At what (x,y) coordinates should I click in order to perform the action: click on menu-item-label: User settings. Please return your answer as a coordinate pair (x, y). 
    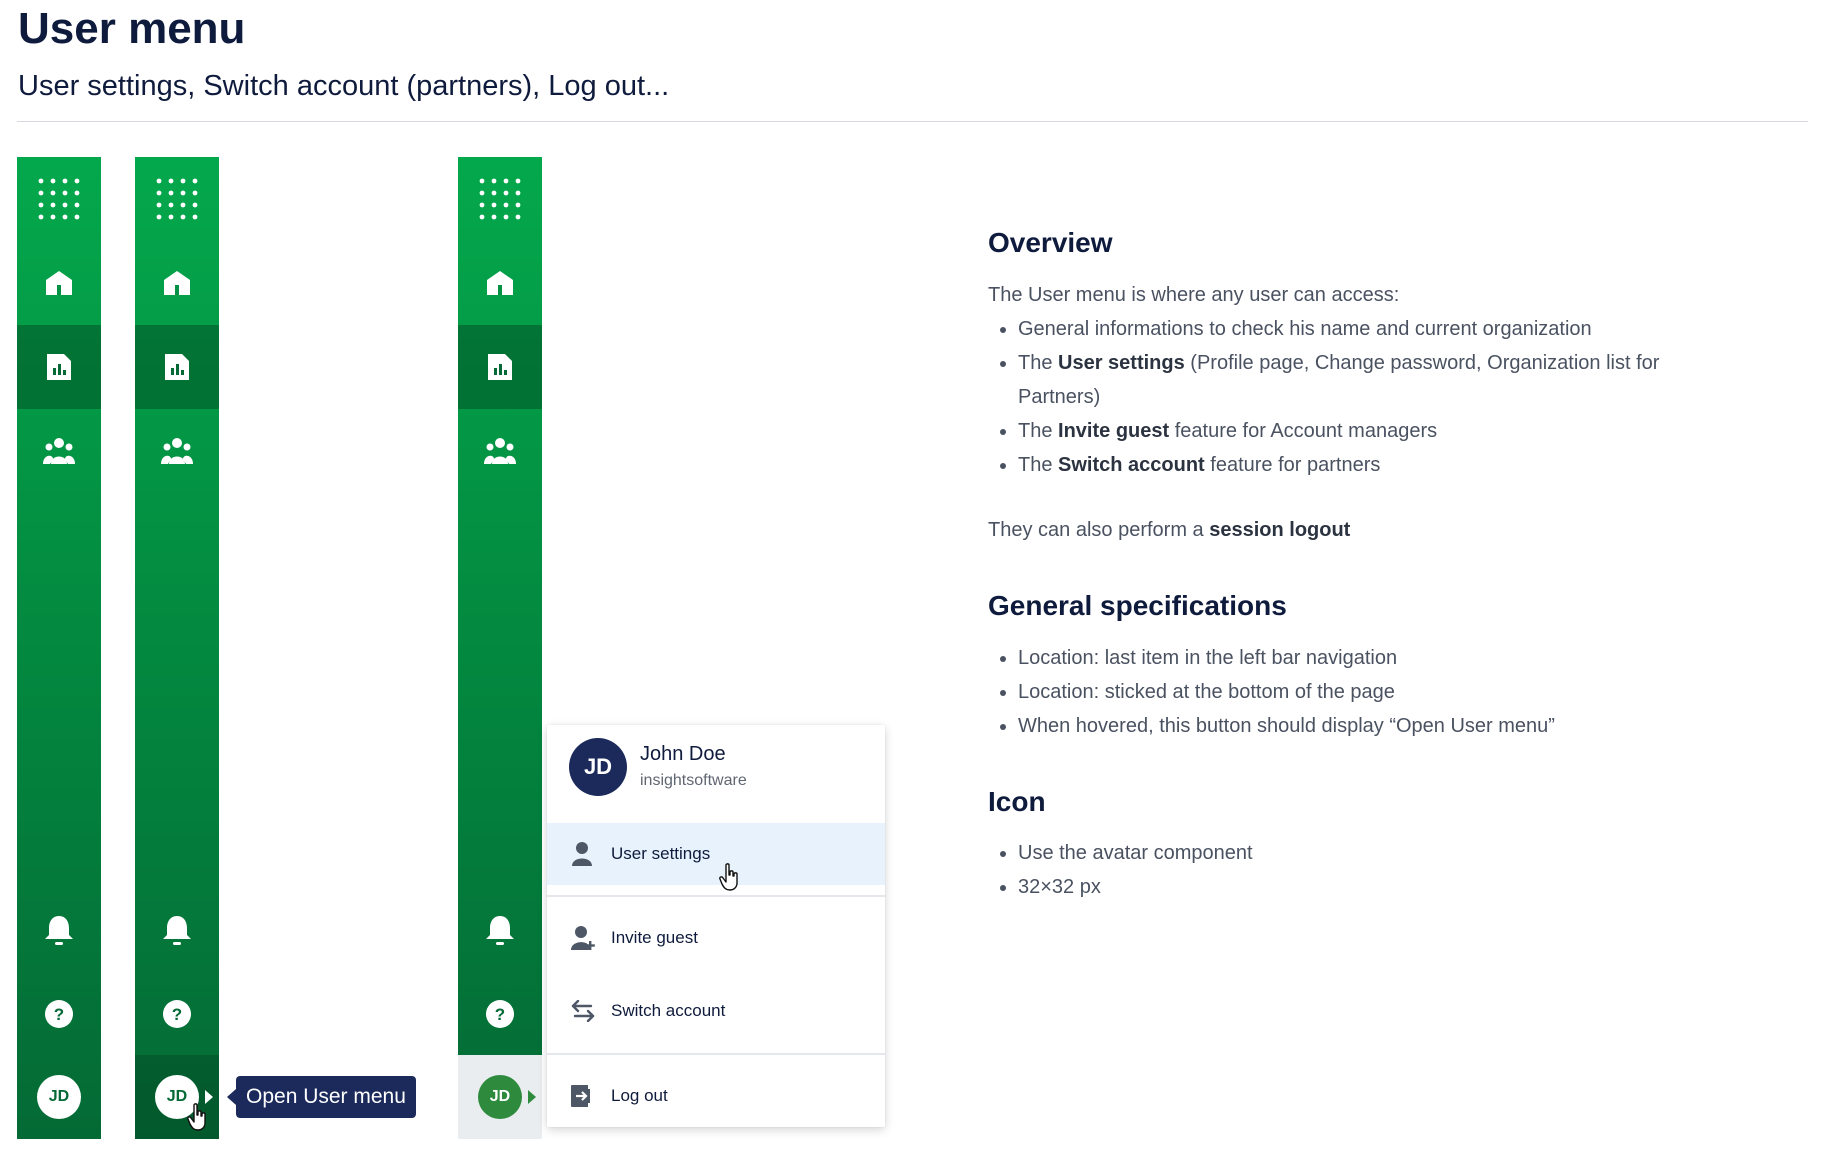
    Looking at the image, I should click on (661, 853).